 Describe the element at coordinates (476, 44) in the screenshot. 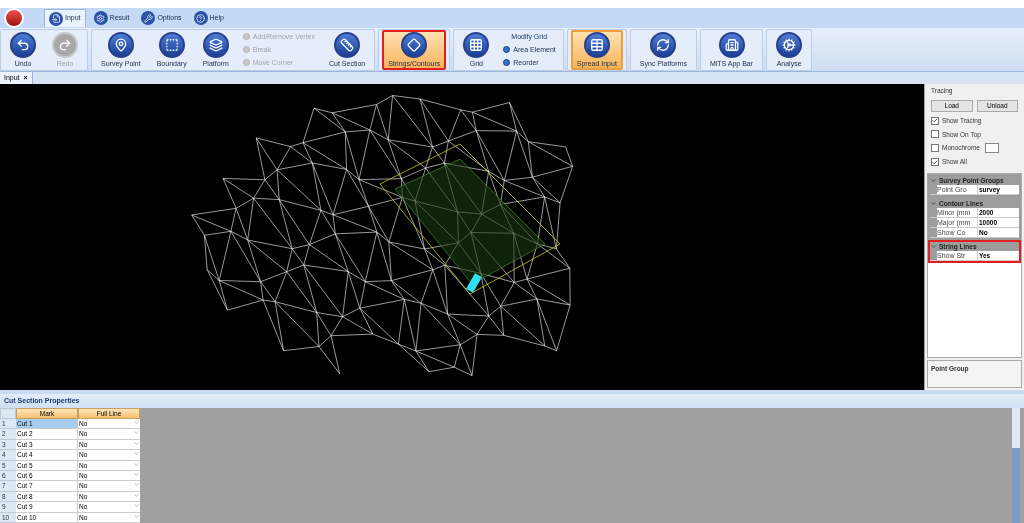

I see `grid-icon` at that location.